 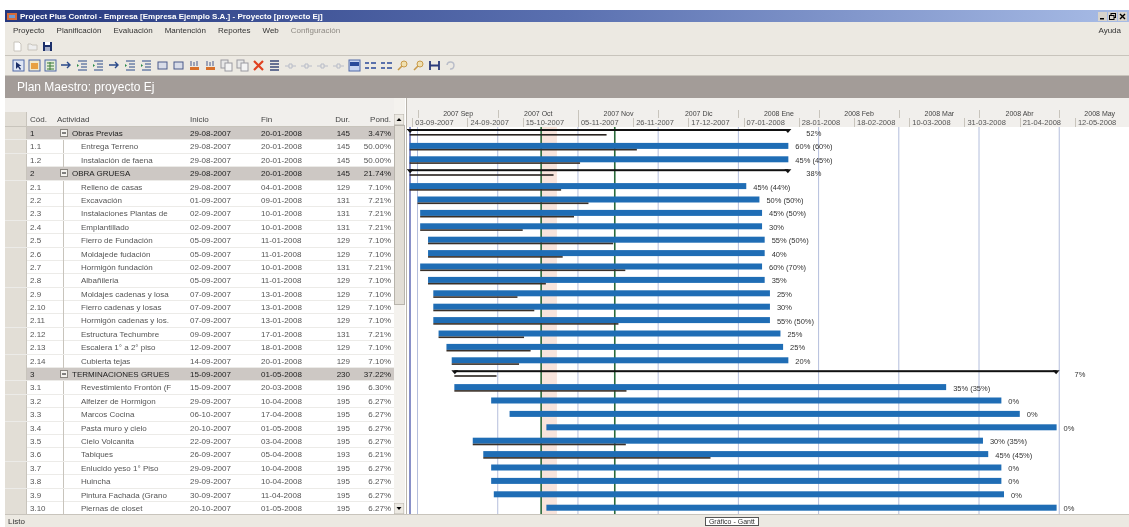 I want to click on scroll-down-icon, so click(x=399, y=508).